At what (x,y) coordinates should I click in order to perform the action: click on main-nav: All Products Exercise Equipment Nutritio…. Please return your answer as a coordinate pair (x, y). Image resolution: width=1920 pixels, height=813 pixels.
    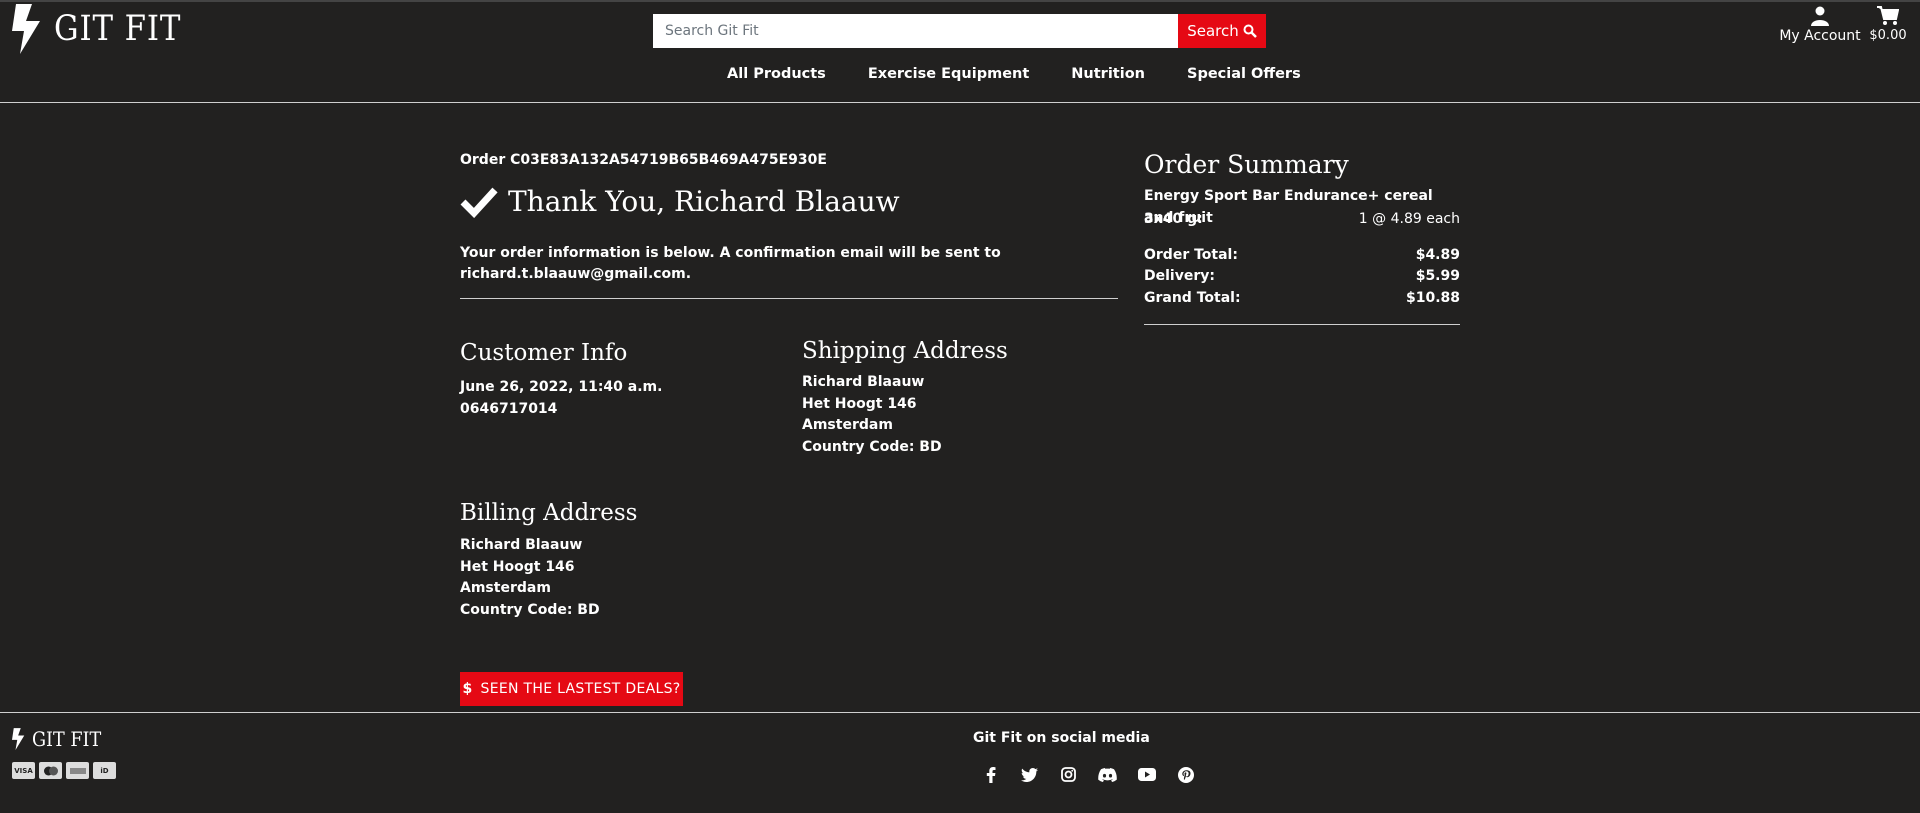
    Looking at the image, I should click on (1014, 74).